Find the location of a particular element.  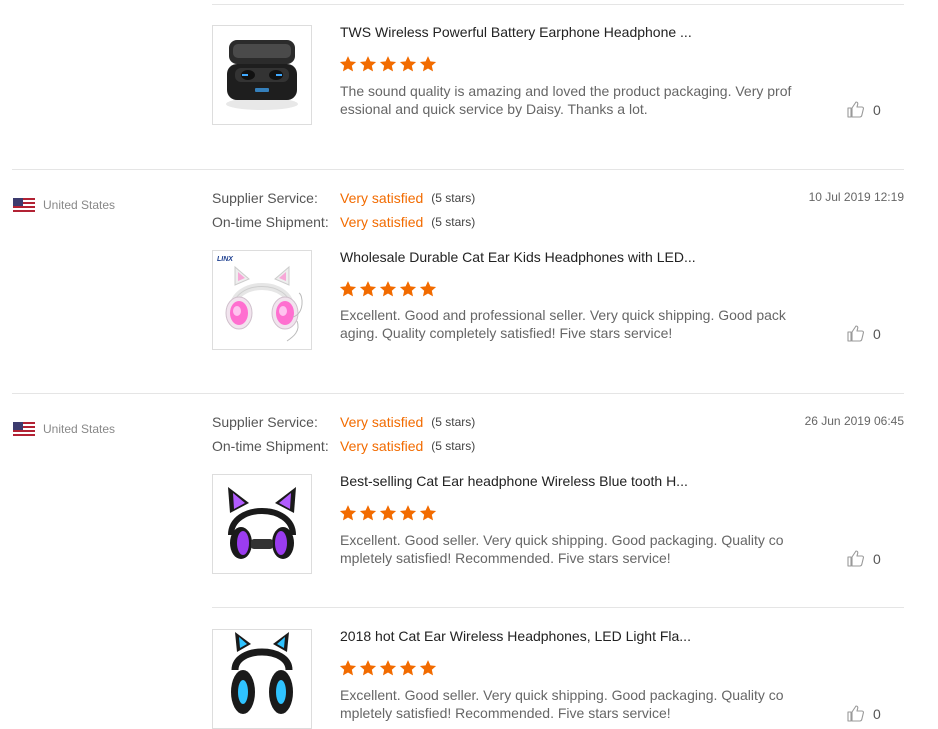

purple-cat-headphones-image is located at coordinates (262, 523).